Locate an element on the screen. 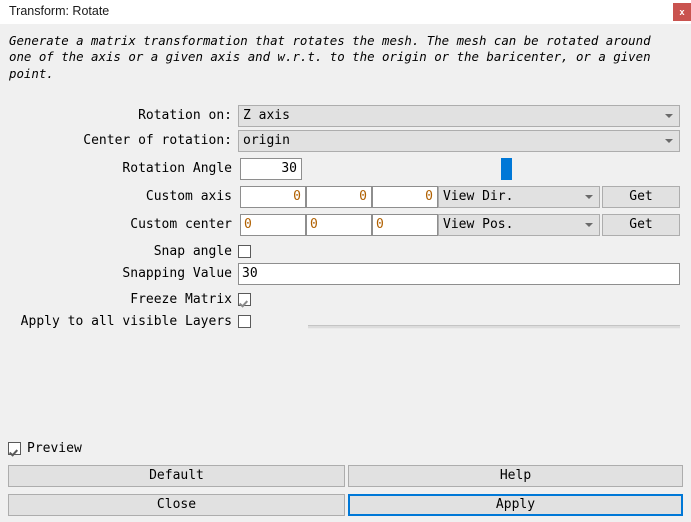 The width and height of the screenshot is (691, 522). window-titlebar: Transform: Rotate x is located at coordinates (345, 12).